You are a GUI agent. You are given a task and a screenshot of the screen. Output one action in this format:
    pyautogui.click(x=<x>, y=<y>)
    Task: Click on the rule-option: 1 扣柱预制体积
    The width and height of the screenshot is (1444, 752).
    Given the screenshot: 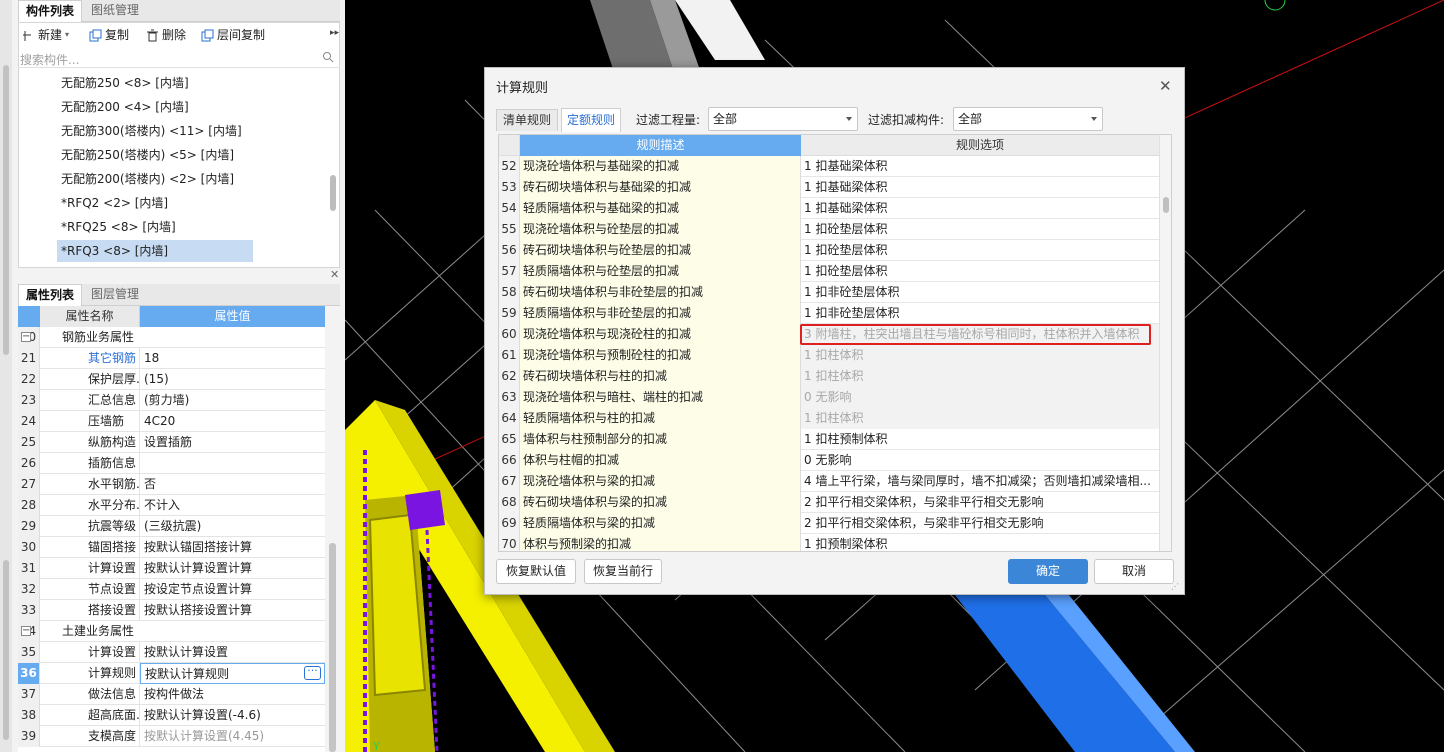 What is the action you would take?
    pyautogui.click(x=980, y=439)
    